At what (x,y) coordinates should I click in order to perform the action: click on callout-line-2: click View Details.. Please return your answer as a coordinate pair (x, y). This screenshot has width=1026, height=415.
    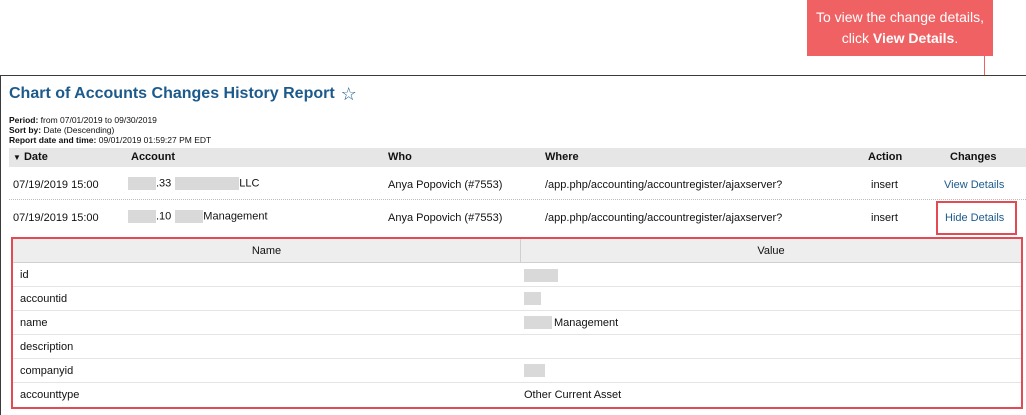
    Looking at the image, I should click on (900, 38).